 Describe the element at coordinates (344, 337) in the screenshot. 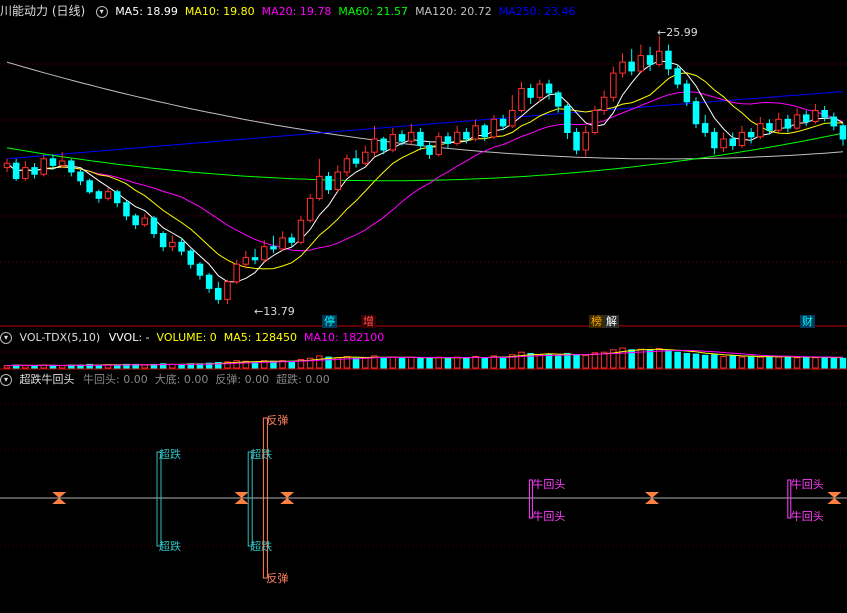

I see `volume-legend-item: MA10: 182100` at that location.